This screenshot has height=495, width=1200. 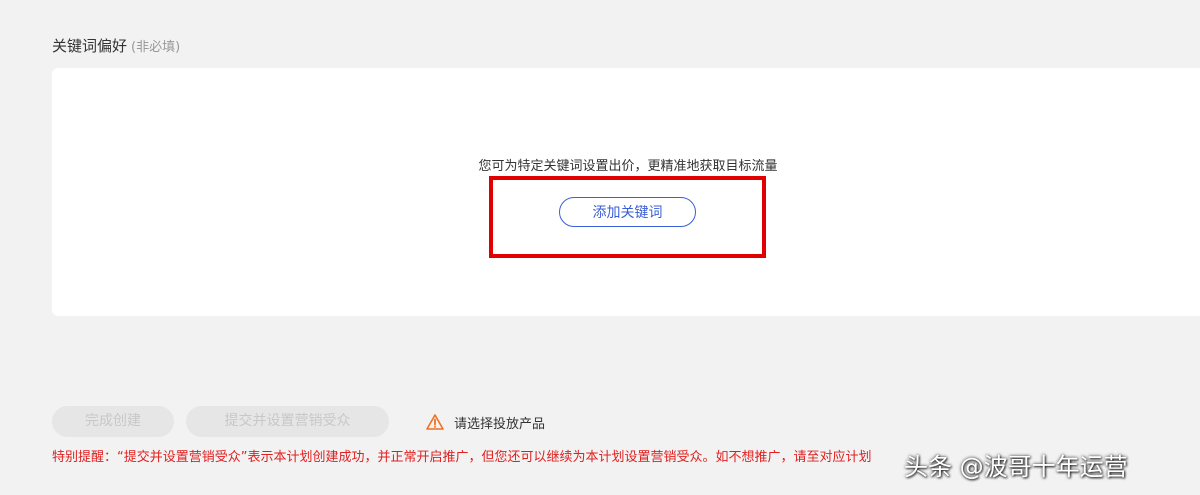 What do you see at coordinates (500, 424) in the screenshot?
I see `warning-text: 请选择投放产品` at bounding box center [500, 424].